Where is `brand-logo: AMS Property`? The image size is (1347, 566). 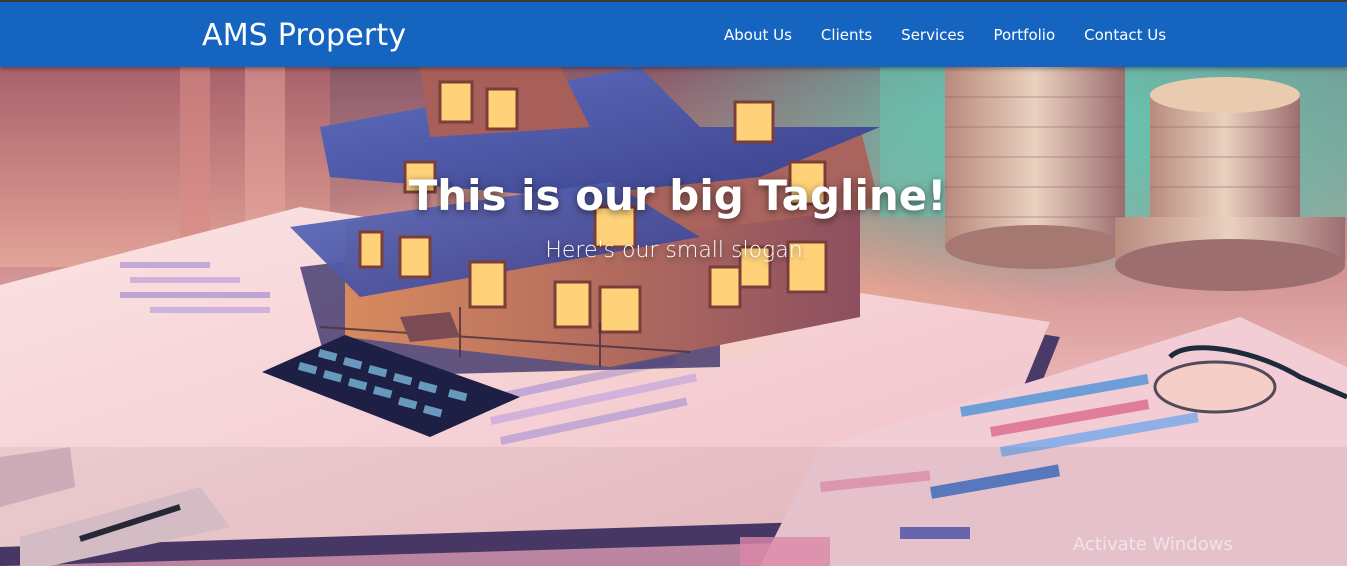 brand-logo: AMS Property is located at coordinates (304, 35).